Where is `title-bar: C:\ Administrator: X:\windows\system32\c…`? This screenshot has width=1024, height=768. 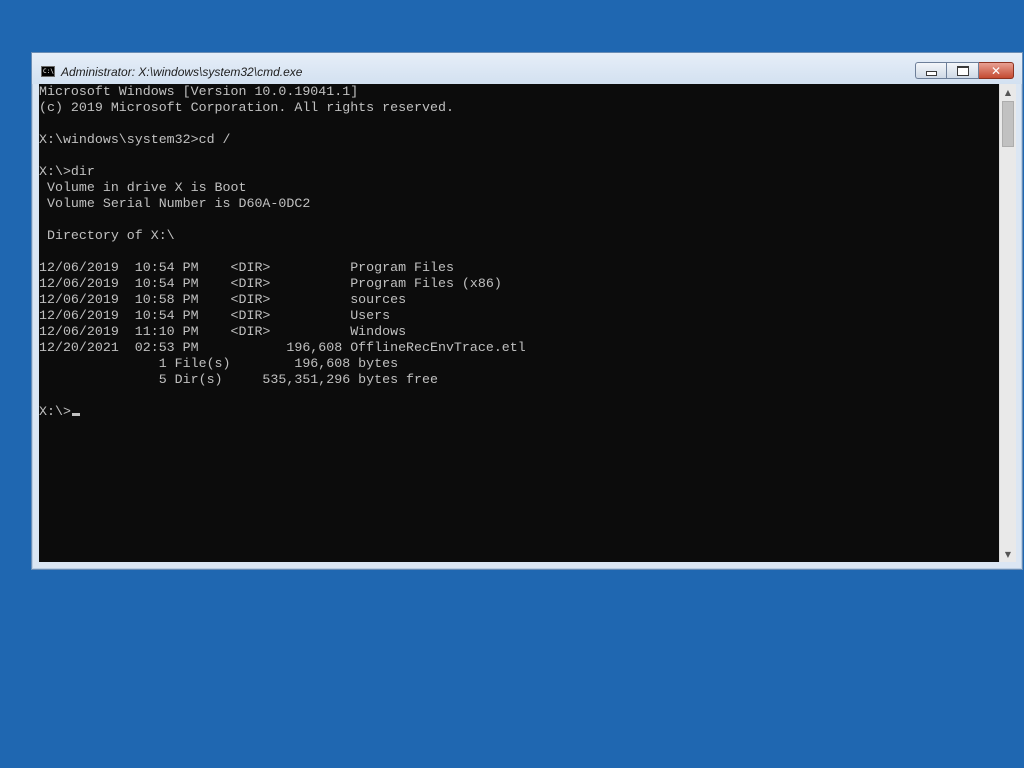
title-bar: C:\ Administrator: X:\windows\system32\c… is located at coordinates (527, 68).